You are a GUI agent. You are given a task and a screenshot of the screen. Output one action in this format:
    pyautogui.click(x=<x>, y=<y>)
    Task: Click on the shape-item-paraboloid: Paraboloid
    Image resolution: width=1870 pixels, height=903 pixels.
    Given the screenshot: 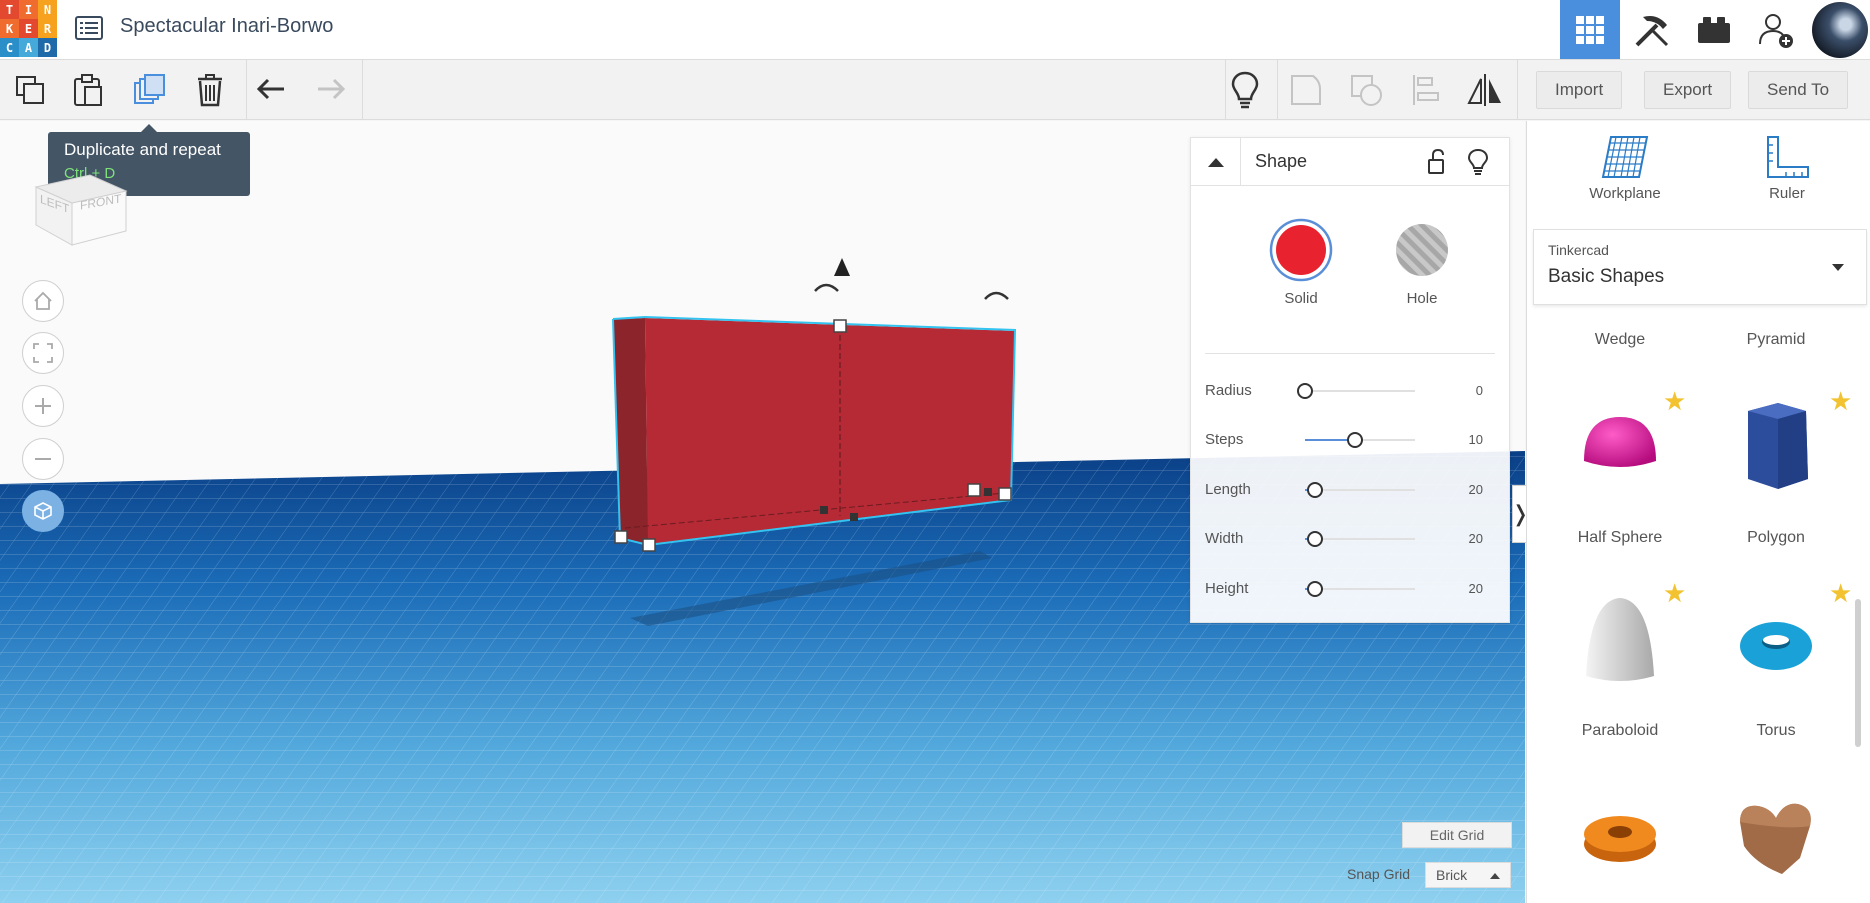 What is the action you would take?
    pyautogui.click(x=1620, y=665)
    